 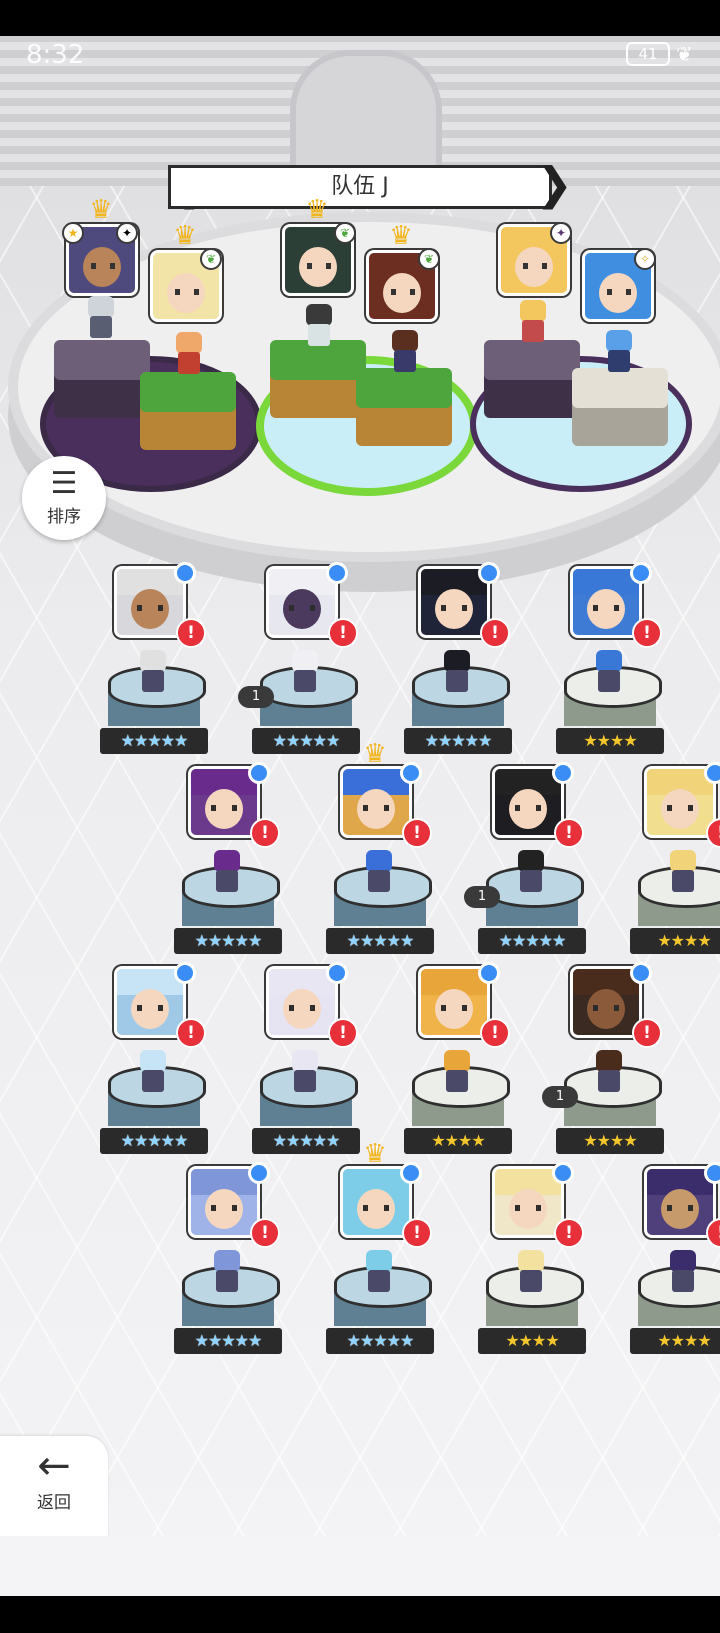 What do you see at coordinates (64, 517) in the screenshot?
I see `sort-label: 排序` at bounding box center [64, 517].